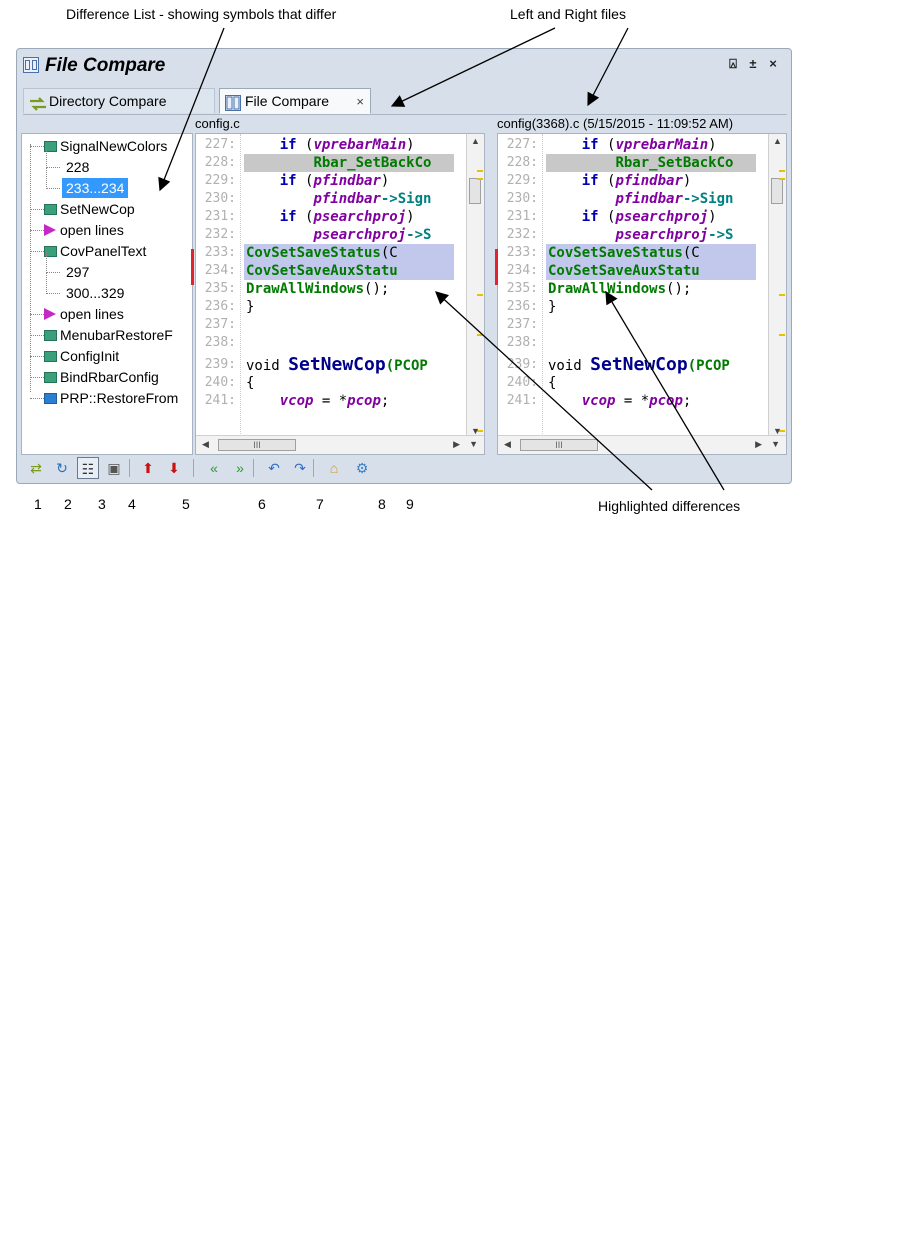 The height and width of the screenshot is (1239, 901). What do you see at coordinates (97, 209) in the screenshot?
I see `diff-list-item: SetNewCop` at bounding box center [97, 209].